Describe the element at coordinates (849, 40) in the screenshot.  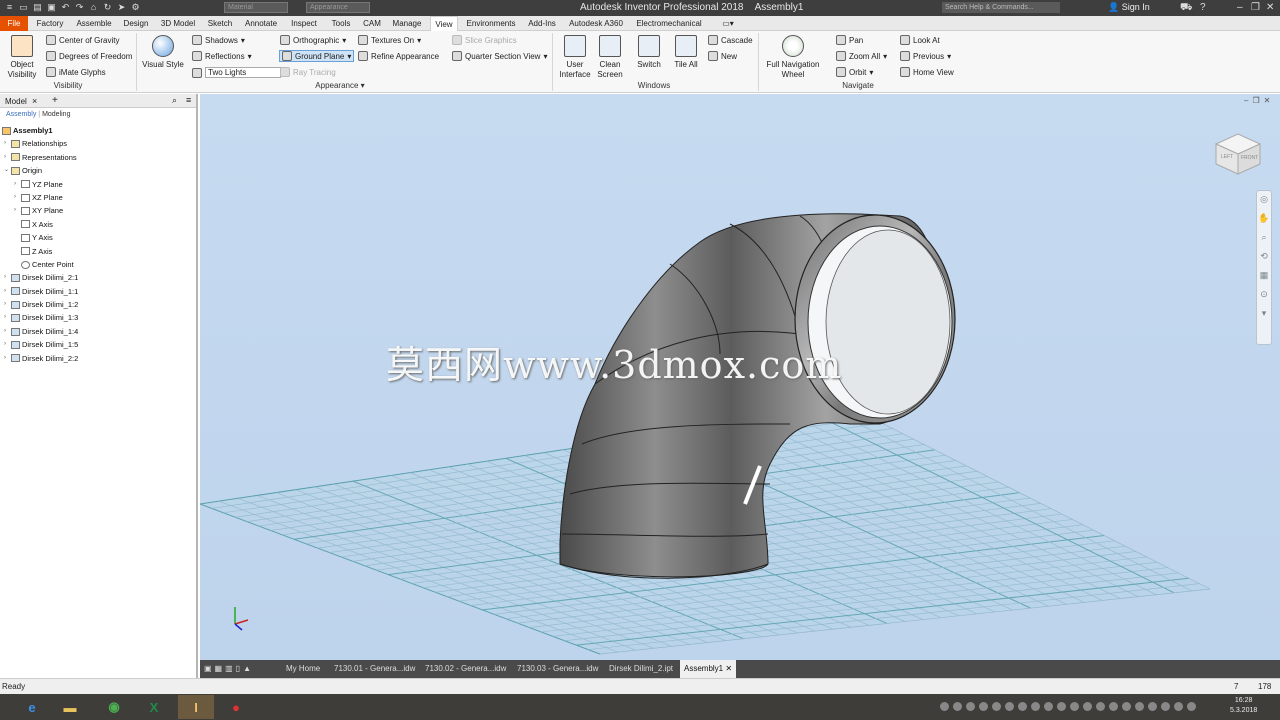
I see `pan-button: Pan` at that location.